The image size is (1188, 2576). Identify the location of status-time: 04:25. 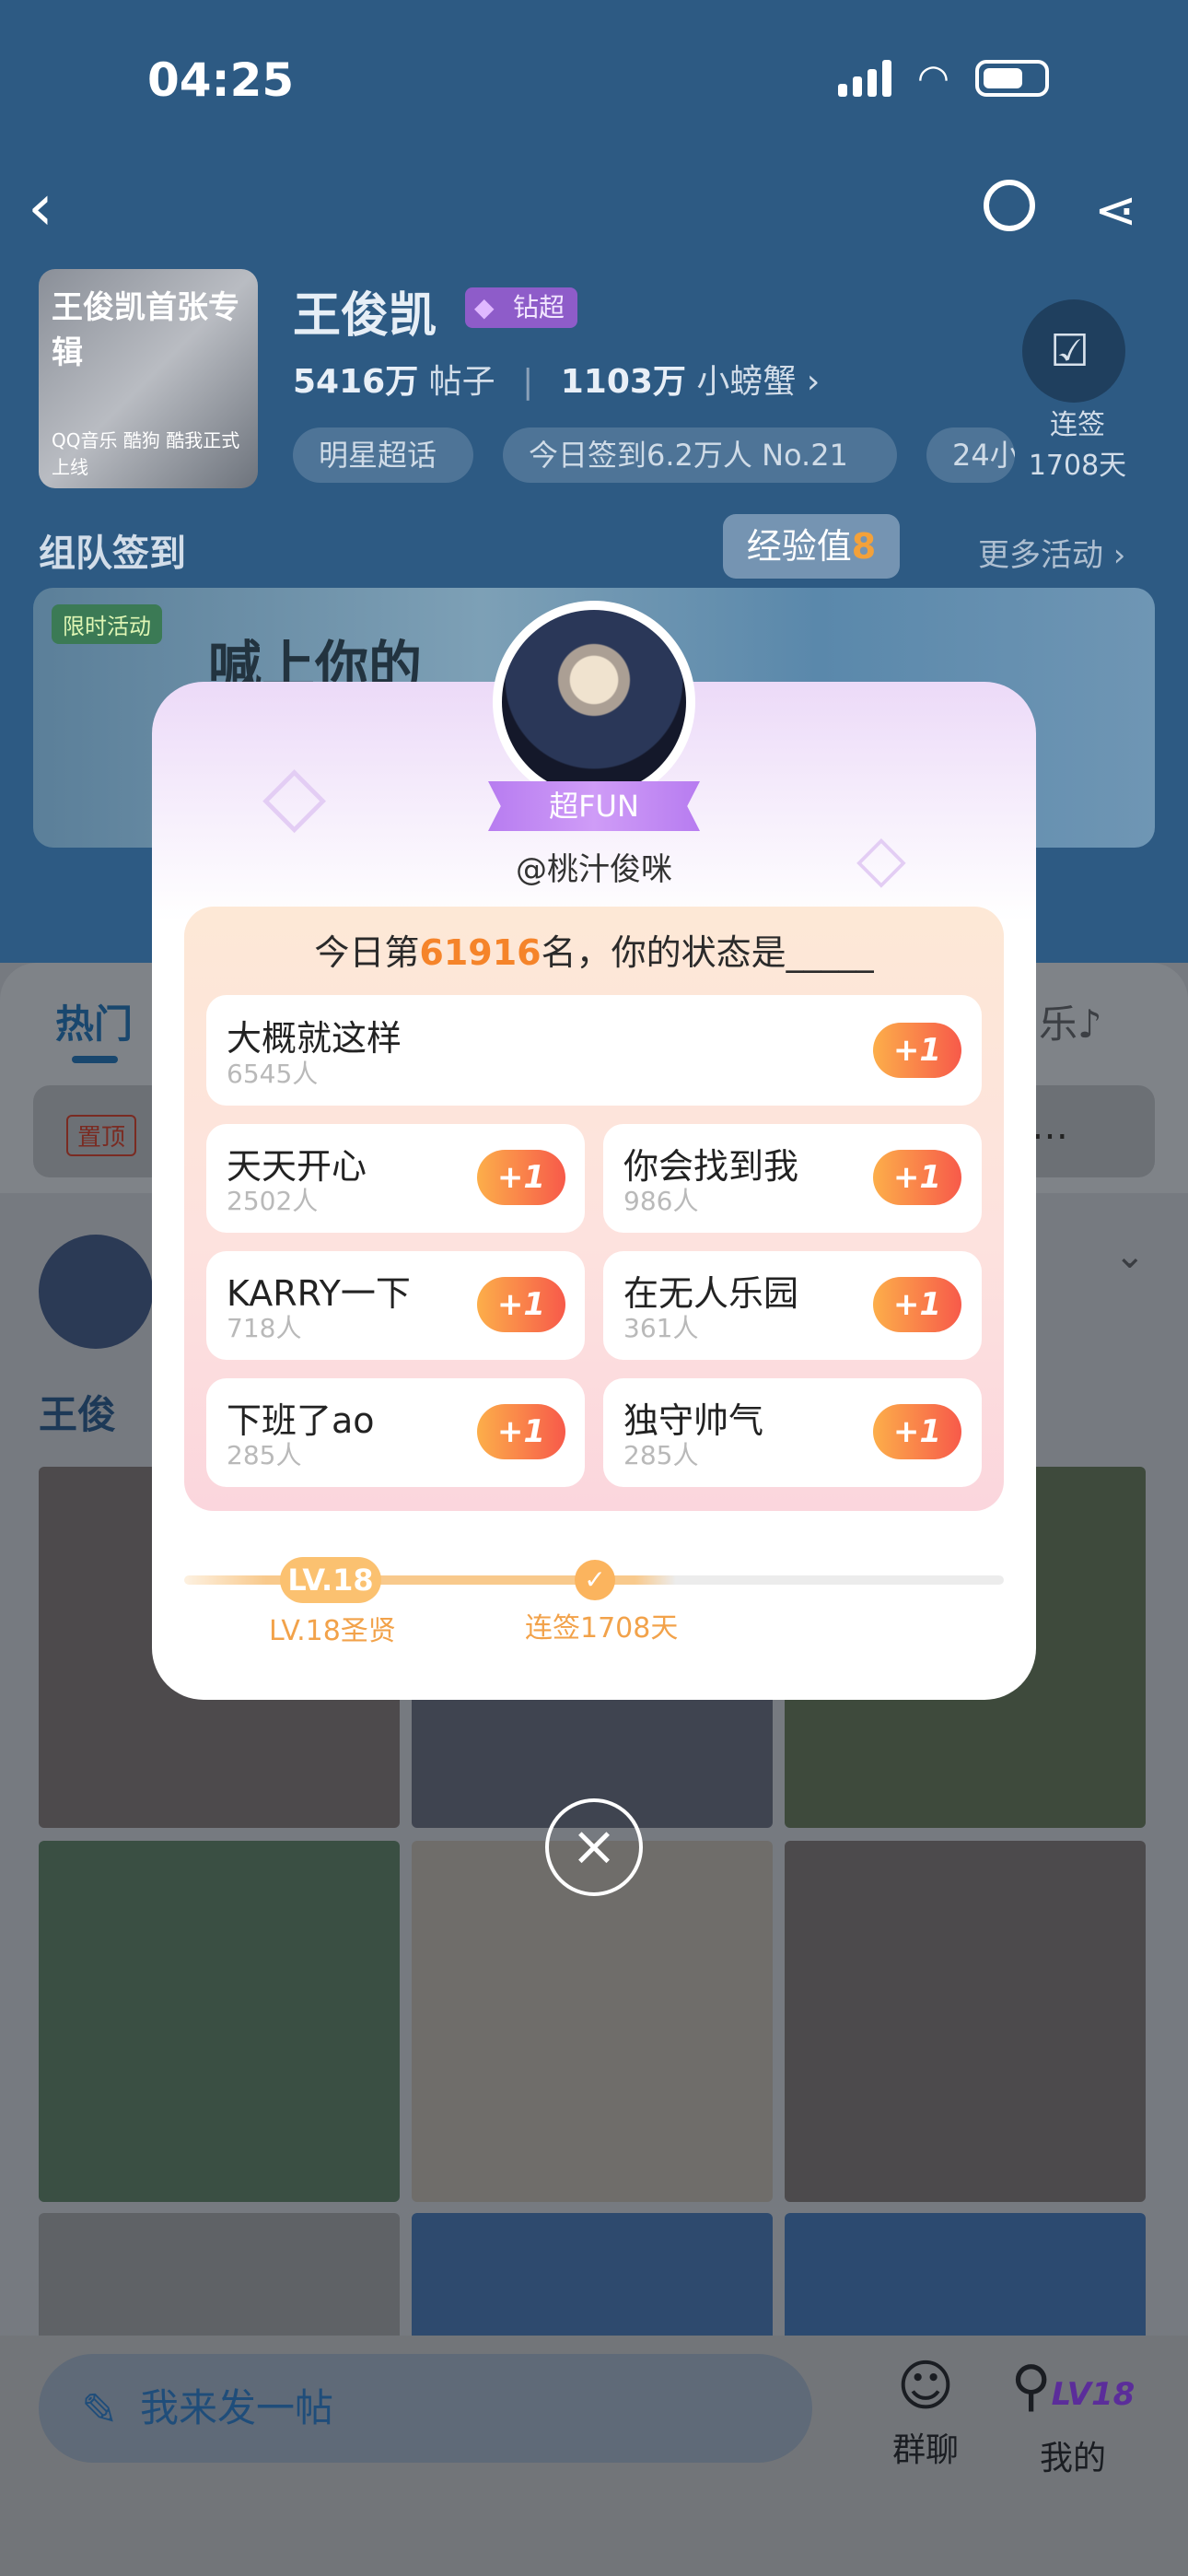
(221, 80).